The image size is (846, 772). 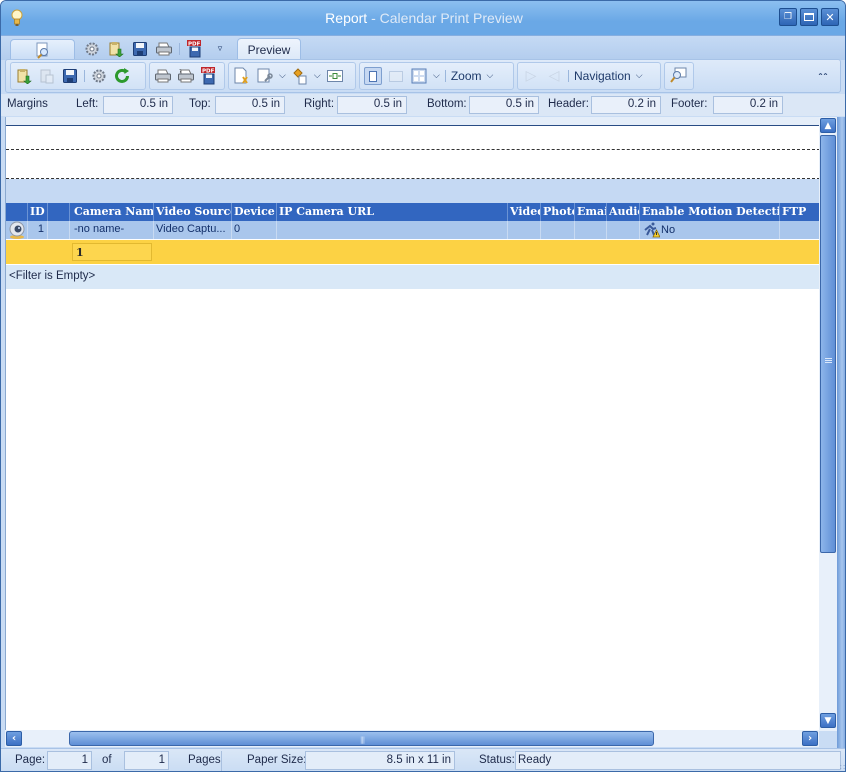 What do you see at coordinates (373, 76) in the screenshot?
I see `one-page-icon` at bounding box center [373, 76].